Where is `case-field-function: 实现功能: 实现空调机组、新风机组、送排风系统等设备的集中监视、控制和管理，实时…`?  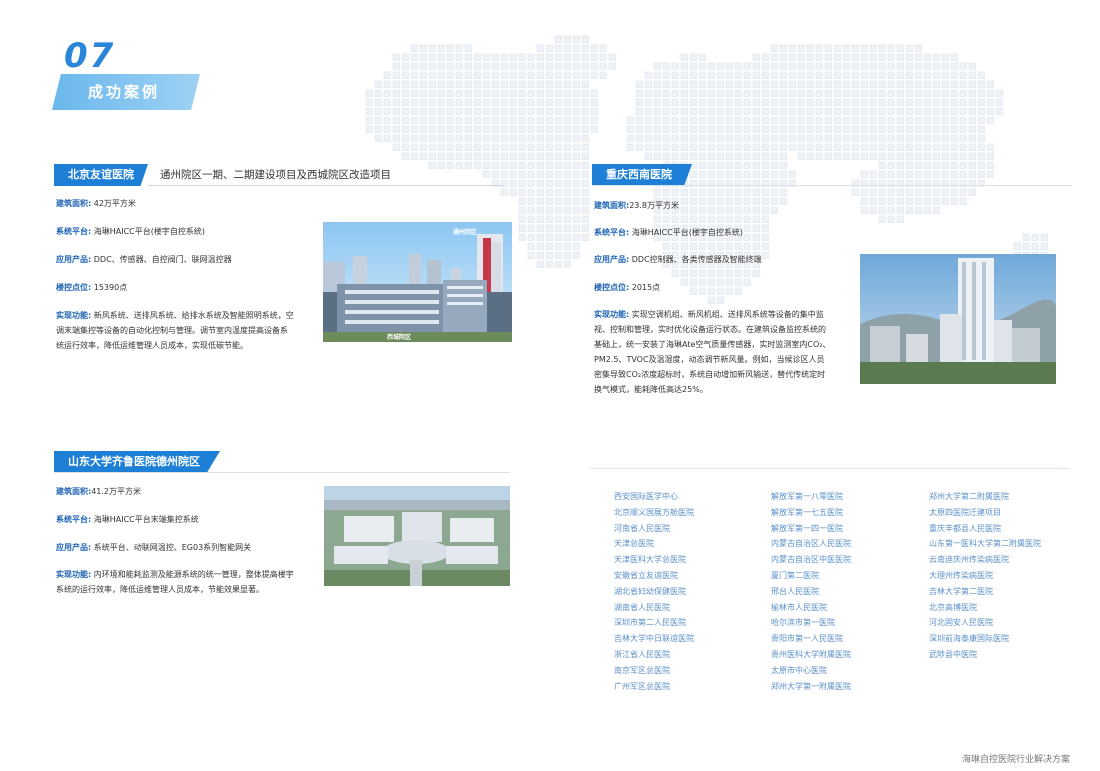
case-field-function: 实现功能: 实现空调机组、新风机组、送排风系统等设备的集中监视、控制和管理，实时… is located at coordinates (713, 352).